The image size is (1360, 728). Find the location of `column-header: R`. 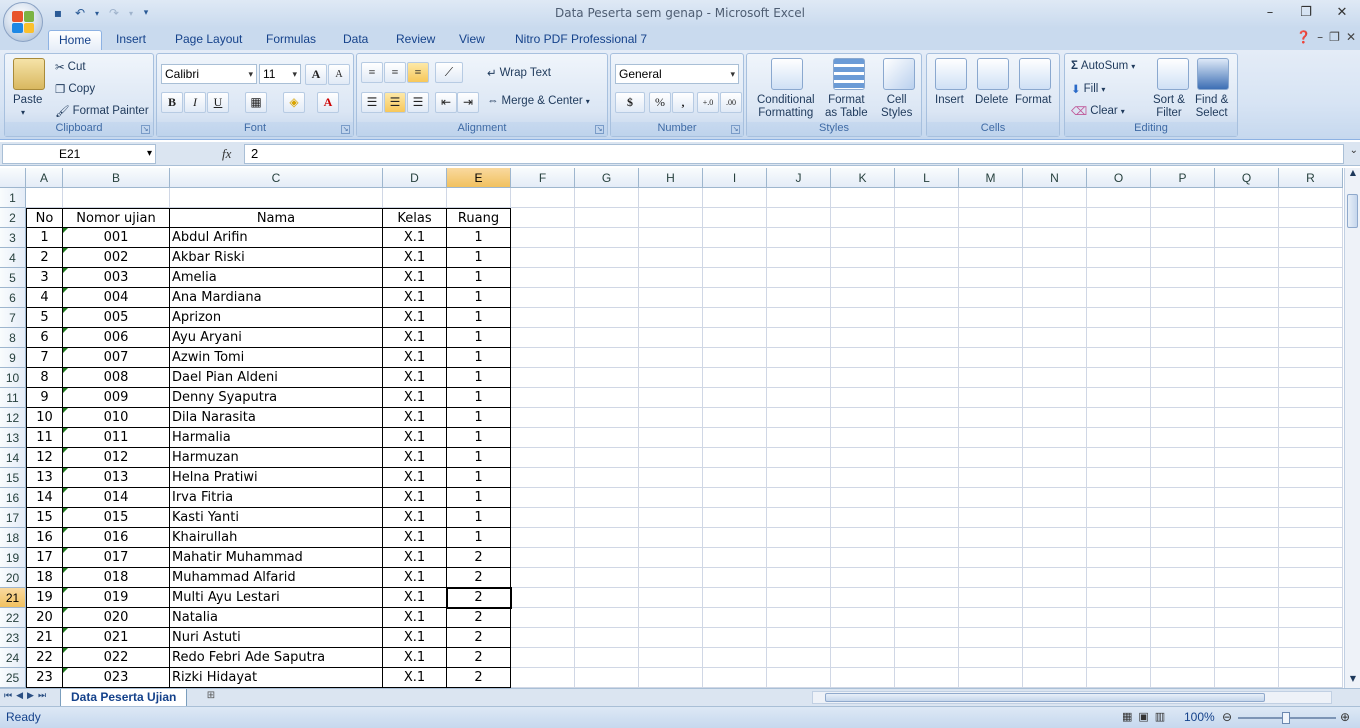

column-header: R is located at coordinates (1311, 178).